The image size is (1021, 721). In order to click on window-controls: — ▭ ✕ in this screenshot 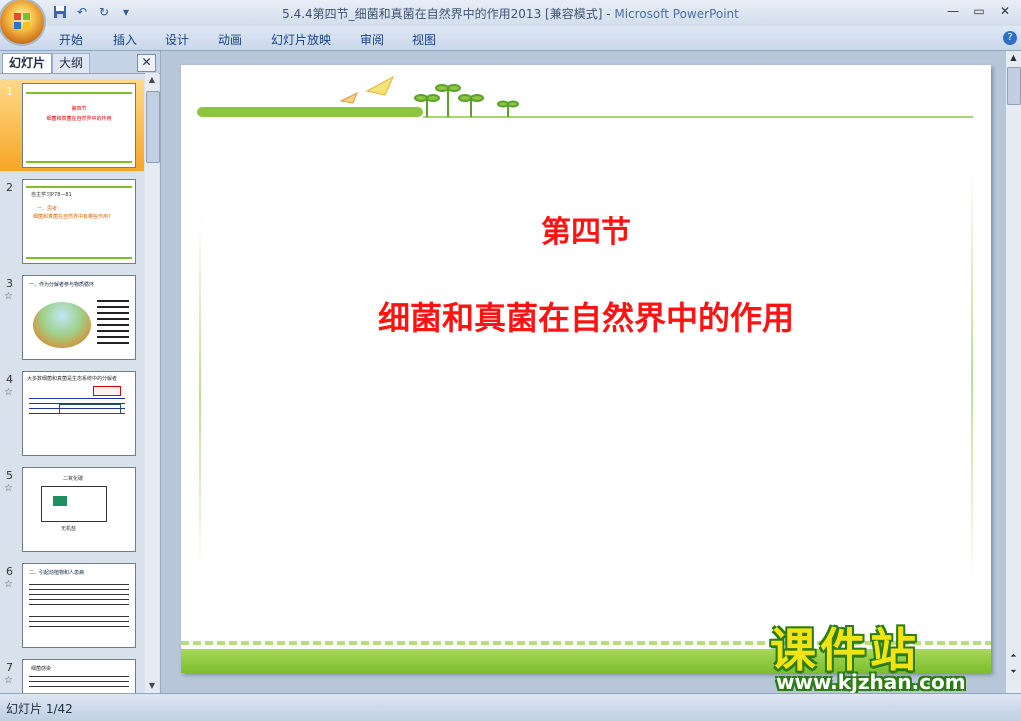, I will do `click(979, 11)`.